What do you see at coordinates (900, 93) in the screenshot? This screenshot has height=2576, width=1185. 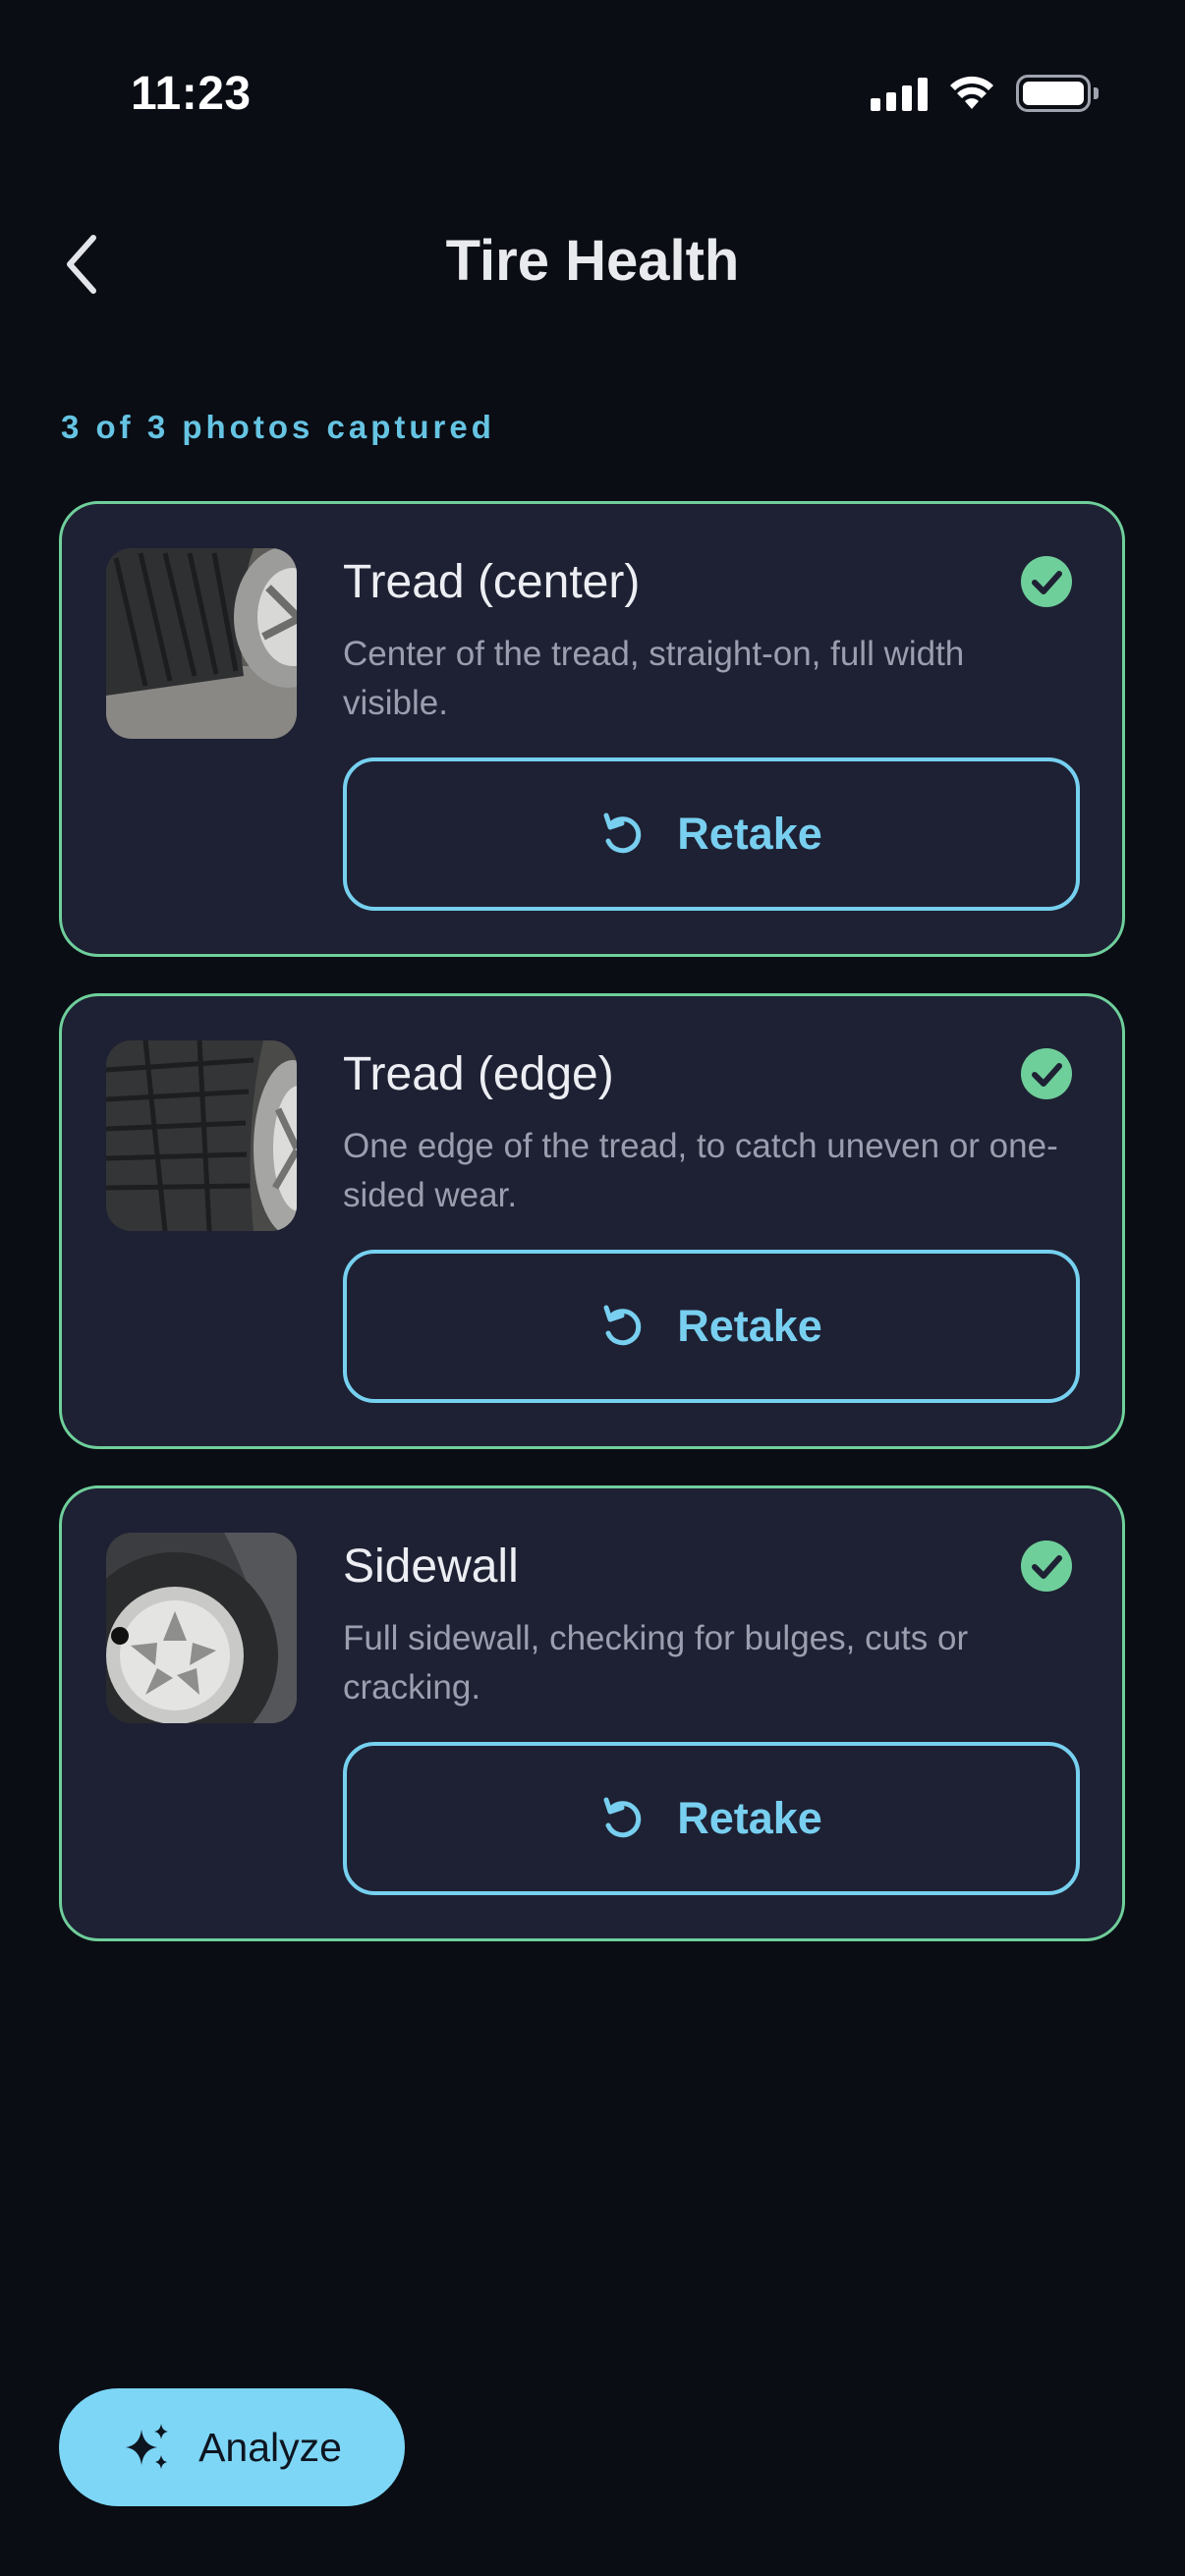 I see `cellular-signal-icon` at bounding box center [900, 93].